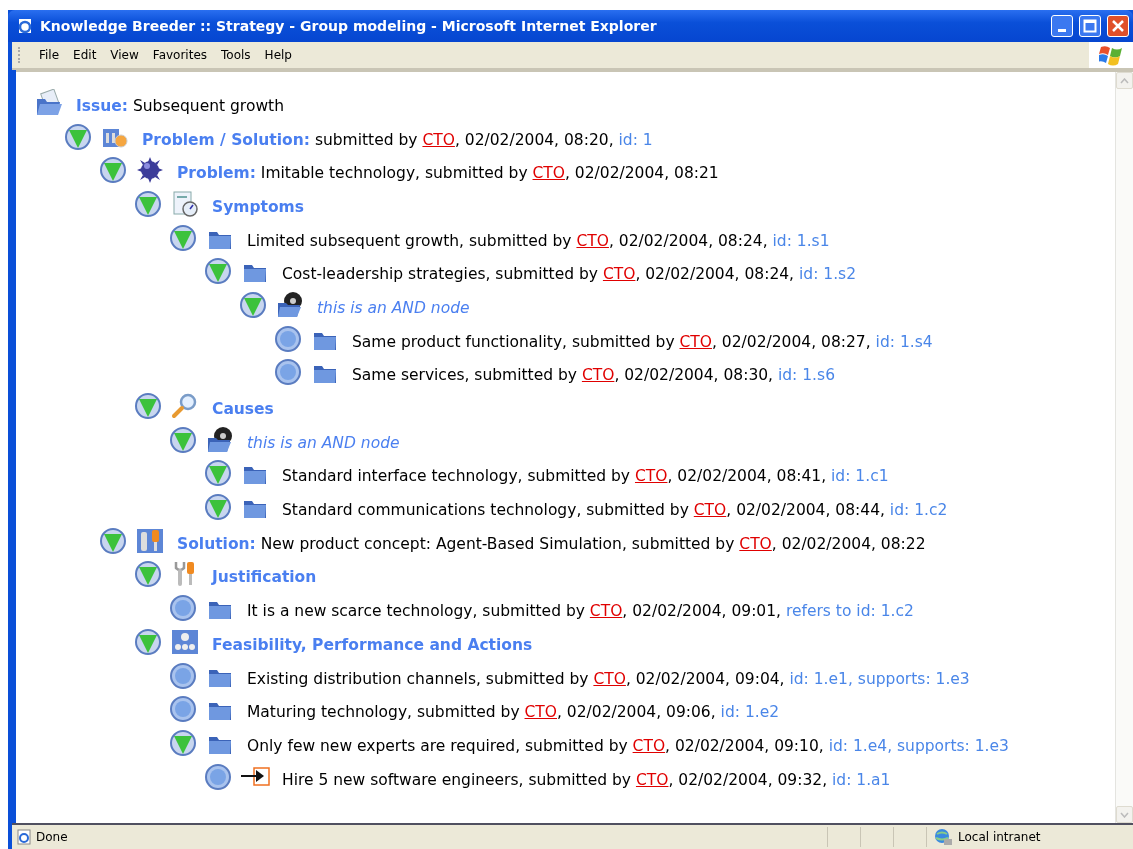 The width and height of the screenshot is (1133, 849). I want to click on open-folder-icon, so click(49, 102).